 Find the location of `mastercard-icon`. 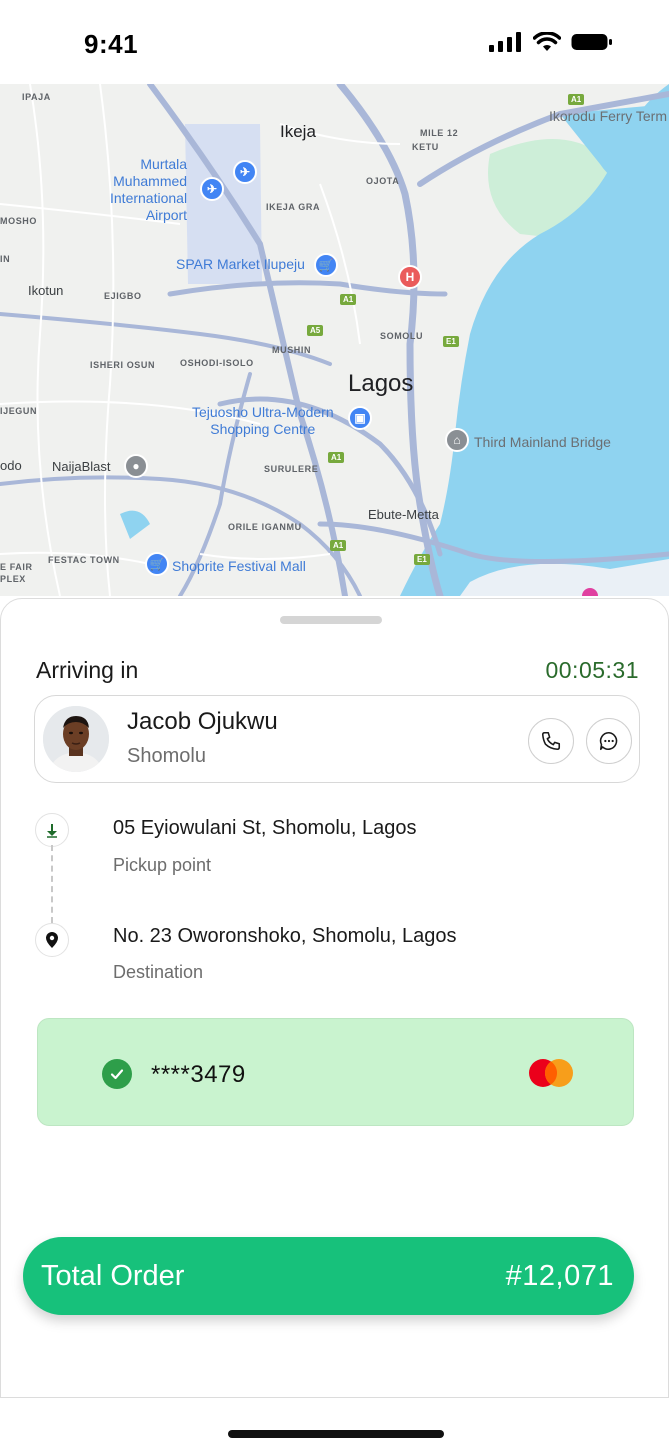

mastercard-icon is located at coordinates (551, 1073).